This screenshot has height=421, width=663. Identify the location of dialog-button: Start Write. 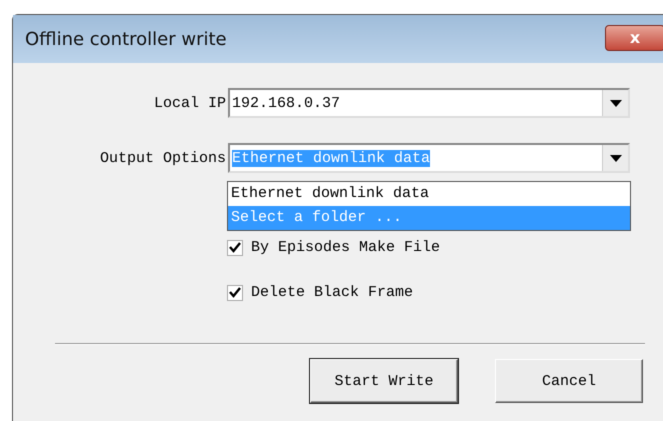
(384, 381).